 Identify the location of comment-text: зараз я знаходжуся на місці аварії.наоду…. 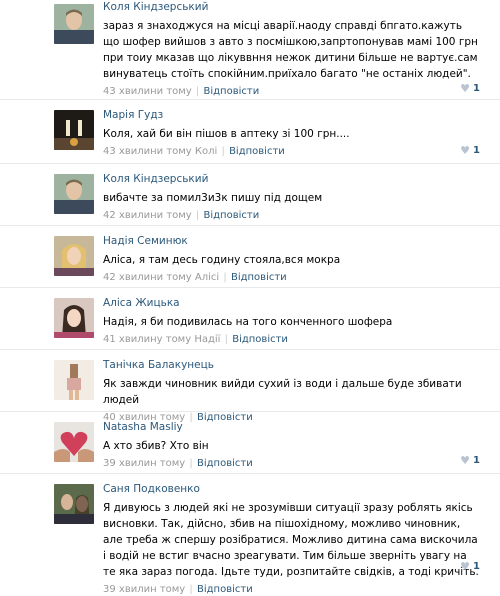
(290, 50).